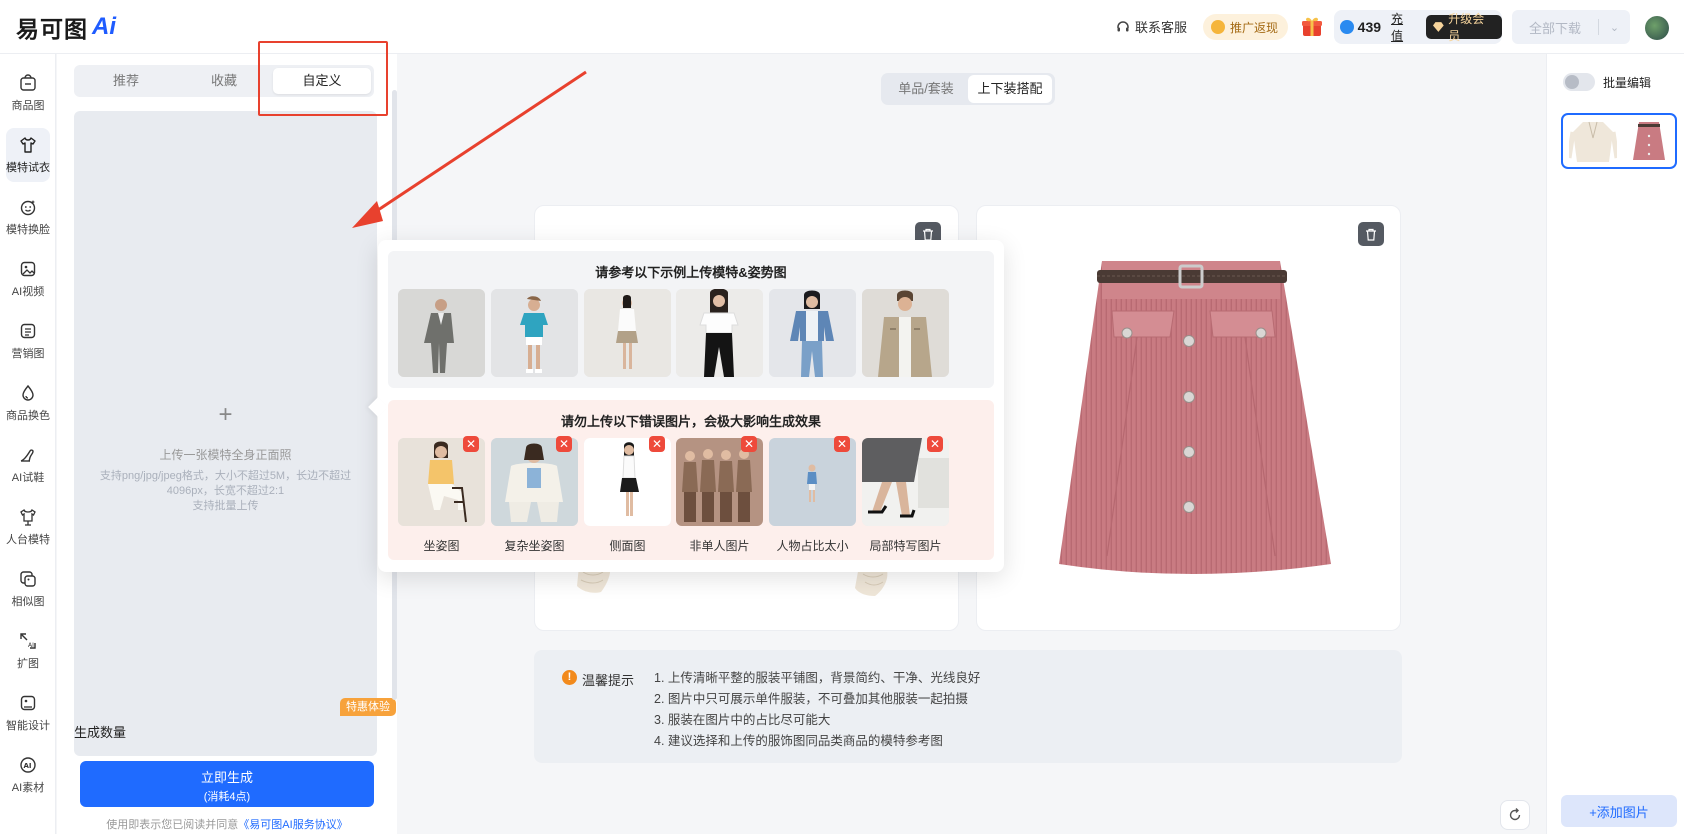 This screenshot has width=1684, height=834. I want to click on logo-text: 易可图, so click(52, 30).